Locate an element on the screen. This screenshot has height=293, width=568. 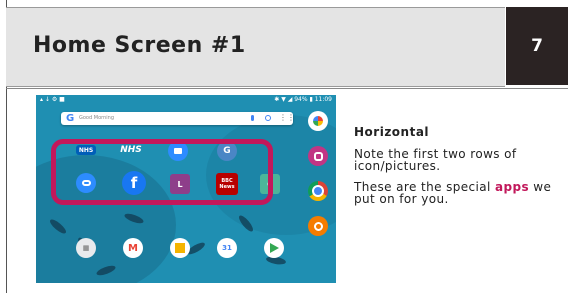
photos-app-icon is located at coordinates (318, 121).